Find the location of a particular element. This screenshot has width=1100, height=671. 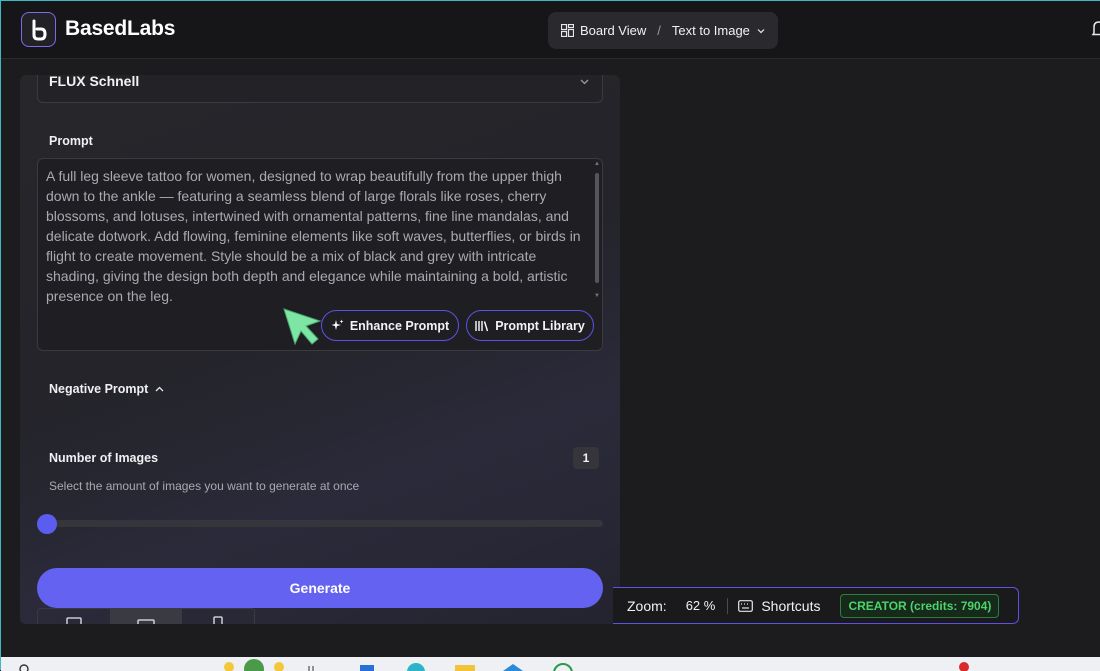

aspect-ratio-selector is located at coordinates (146, 616).